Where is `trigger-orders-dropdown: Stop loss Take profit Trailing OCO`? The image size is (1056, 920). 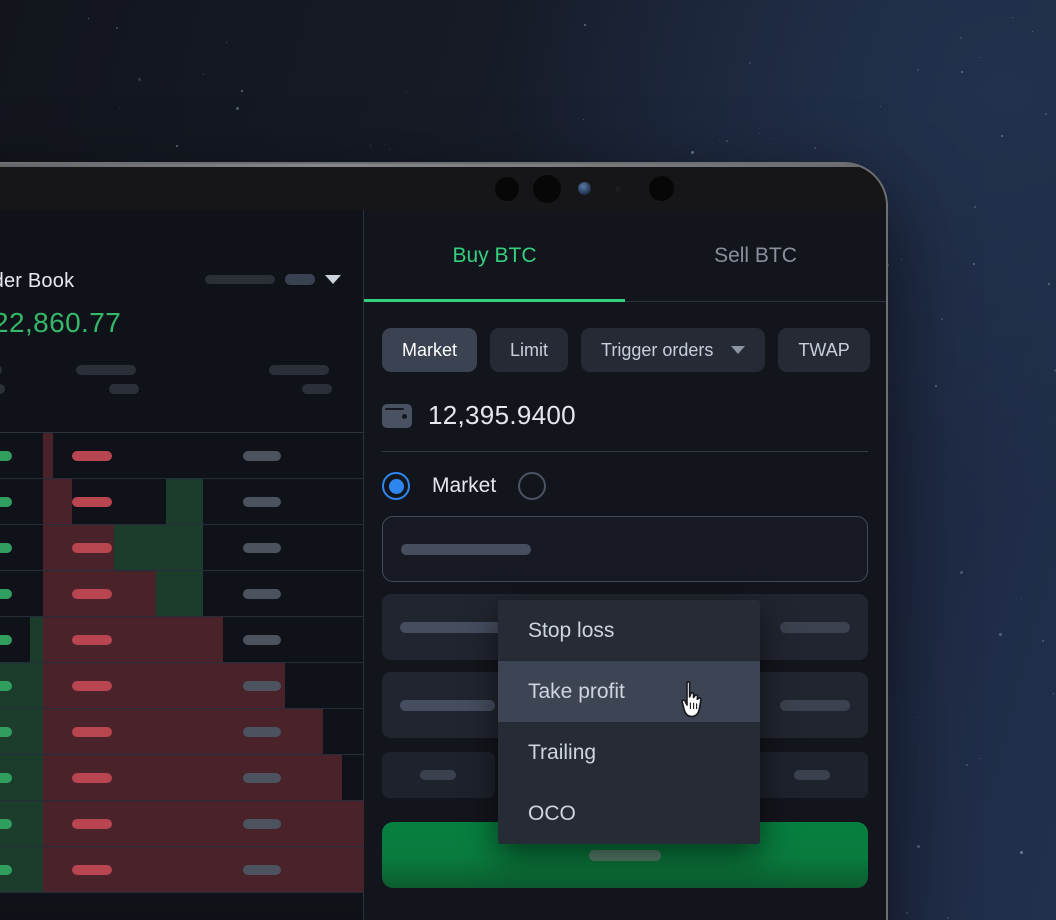 trigger-orders-dropdown: Stop loss Take profit Trailing OCO is located at coordinates (629, 722).